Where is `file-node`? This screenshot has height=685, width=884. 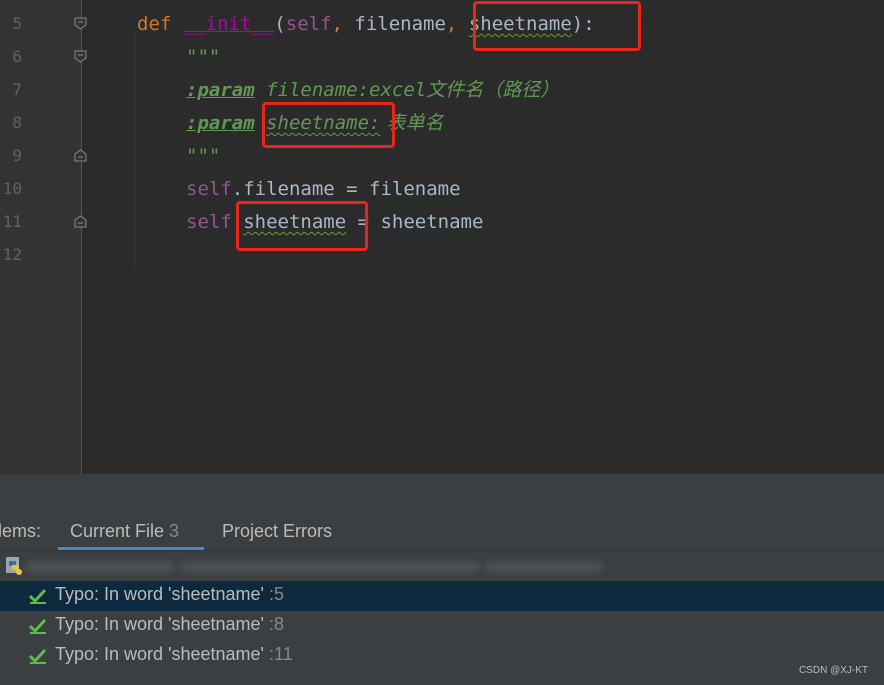 file-node is located at coordinates (442, 566).